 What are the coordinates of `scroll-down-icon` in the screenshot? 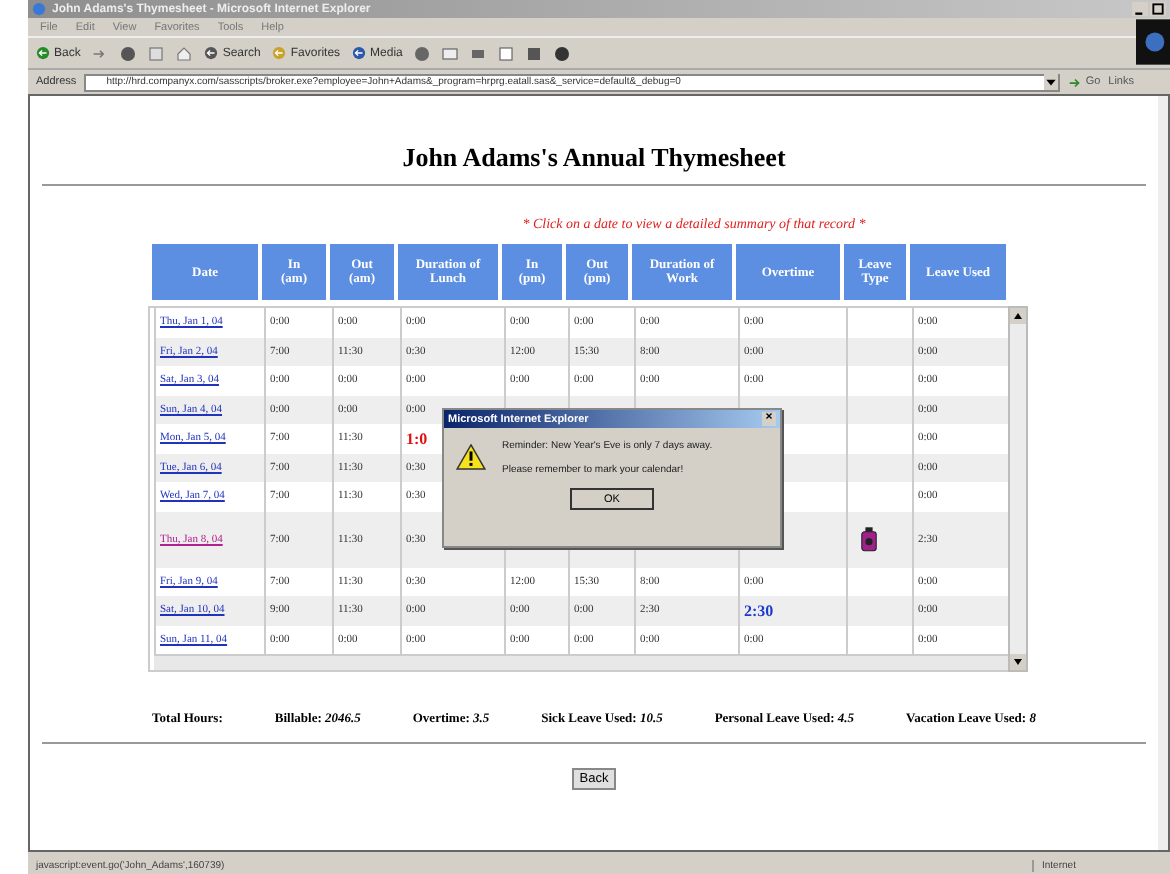 It's located at (1018, 662).